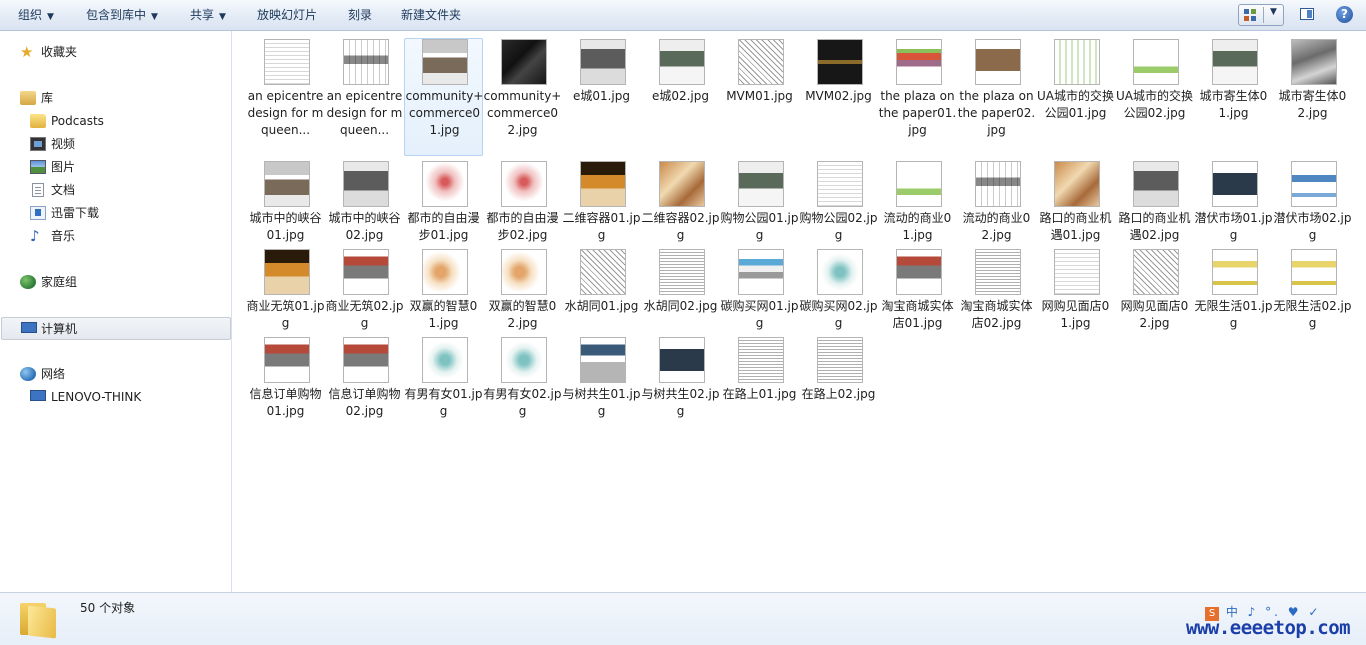  What do you see at coordinates (364, 291) in the screenshot?
I see `file-item: 商业无筑02.jpg` at bounding box center [364, 291].